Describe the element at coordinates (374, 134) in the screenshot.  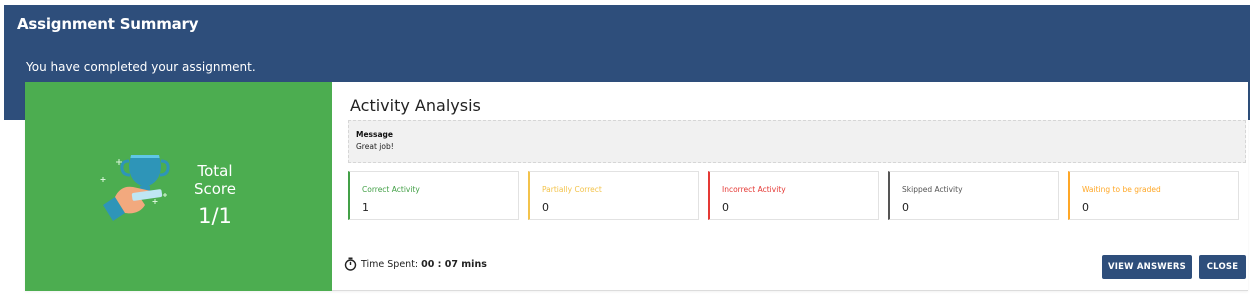
I see `message-label: Message` at that location.